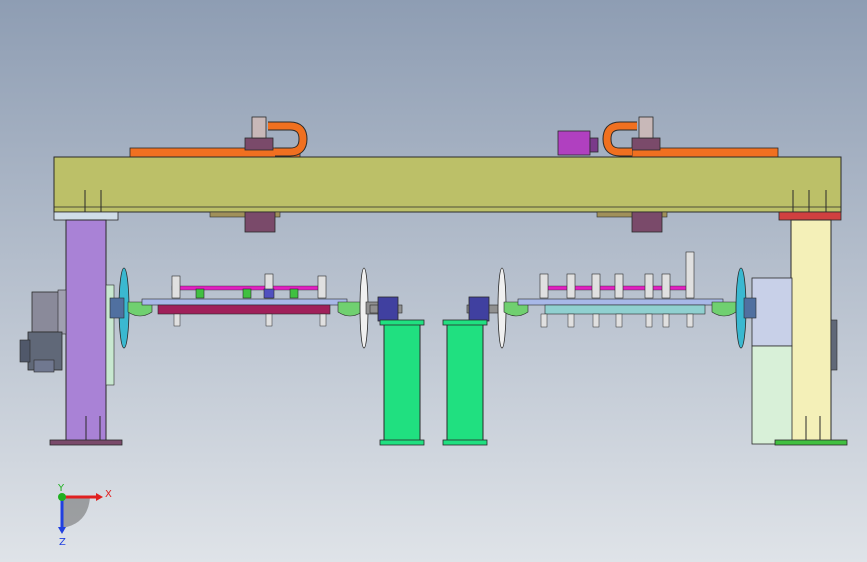 This screenshot has height=562, width=867. Describe the element at coordinates (834, 345) in the screenshot. I see `right-drive-stub` at that location.